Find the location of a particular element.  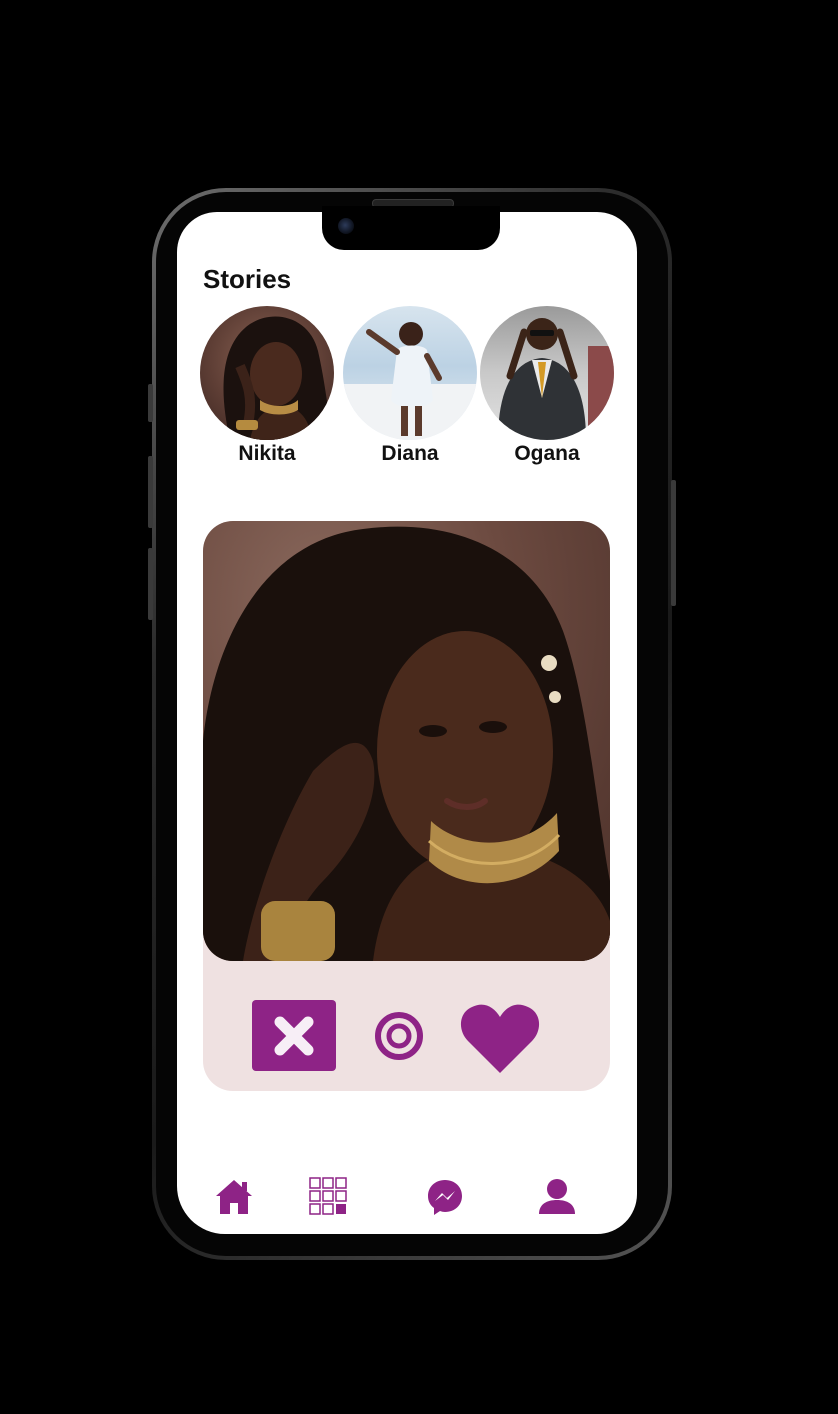

nav-grid is located at coordinates (329, 1197).